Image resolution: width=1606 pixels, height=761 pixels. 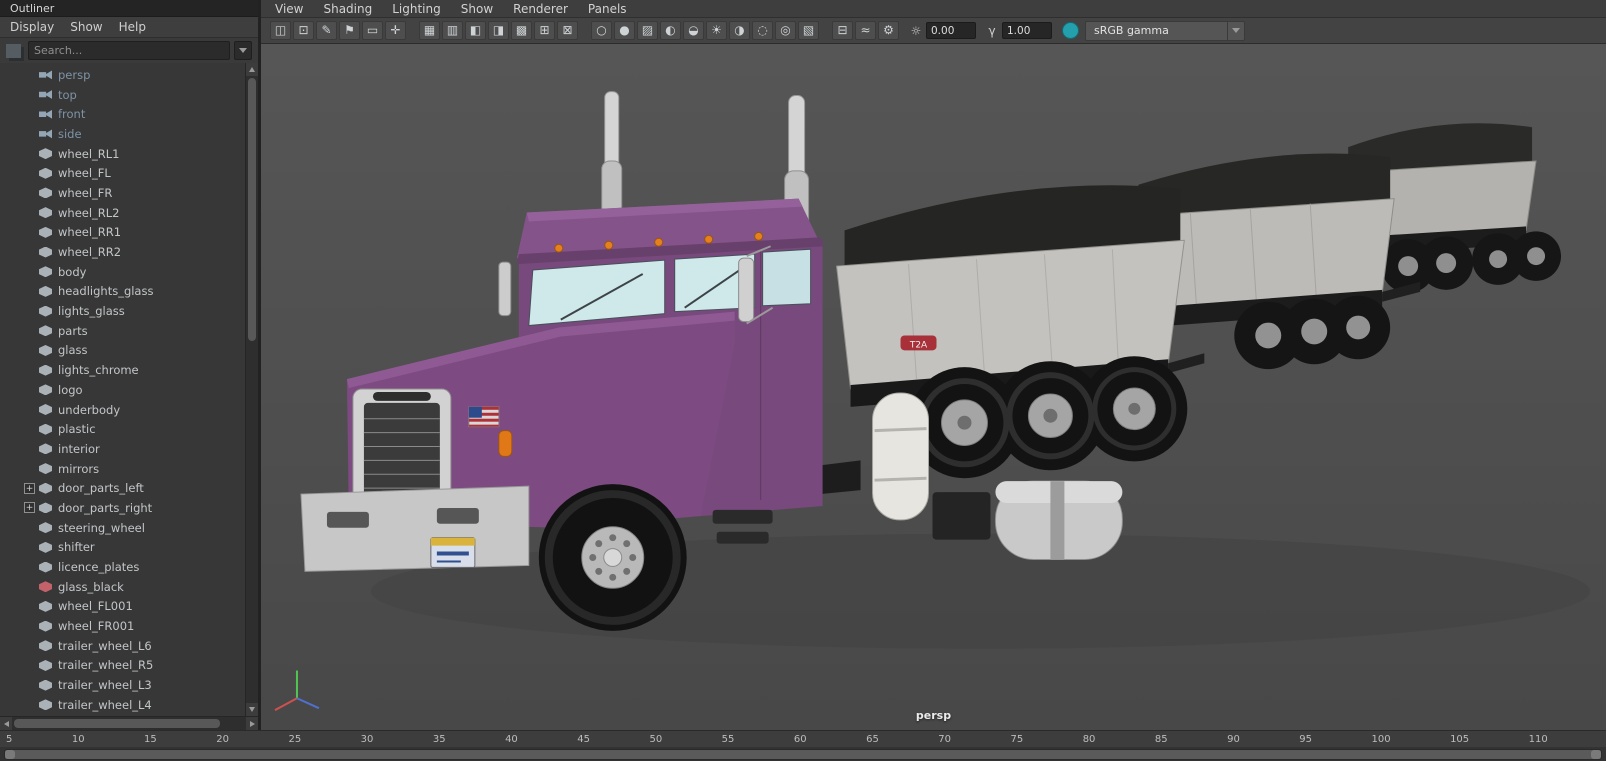 I want to click on xray-icon: ◒, so click(x=693, y=30).